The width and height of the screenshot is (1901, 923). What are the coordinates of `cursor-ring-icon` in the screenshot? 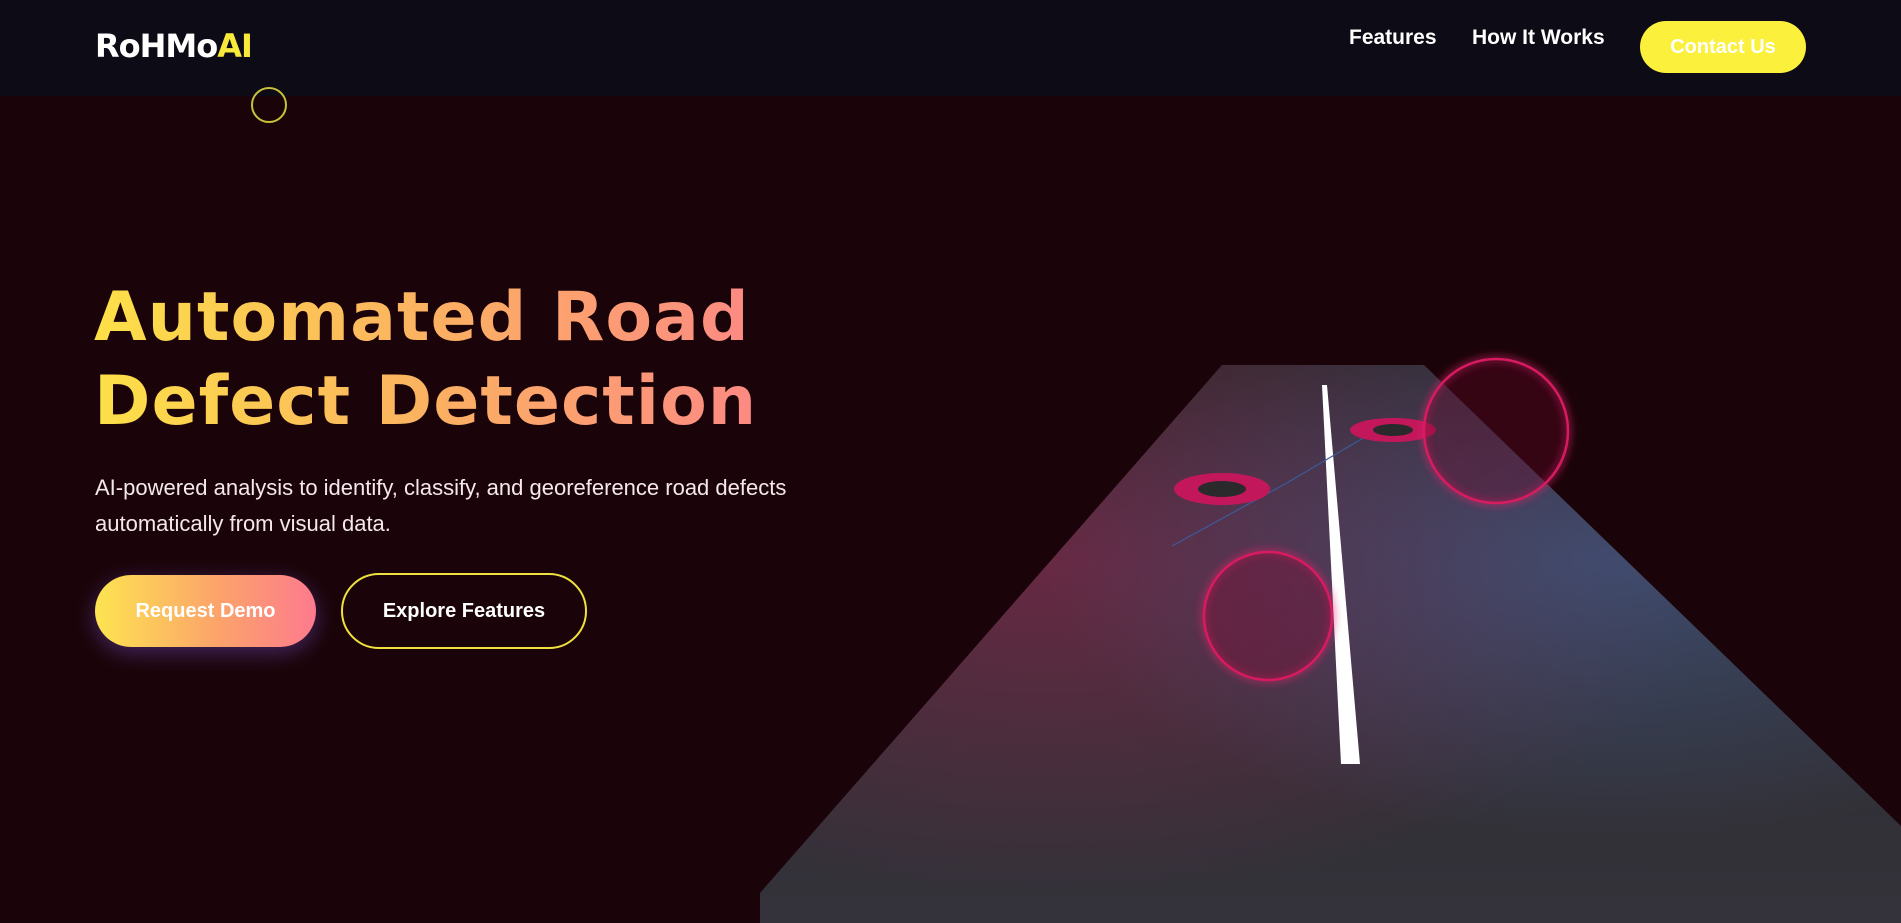 It's located at (269, 105).